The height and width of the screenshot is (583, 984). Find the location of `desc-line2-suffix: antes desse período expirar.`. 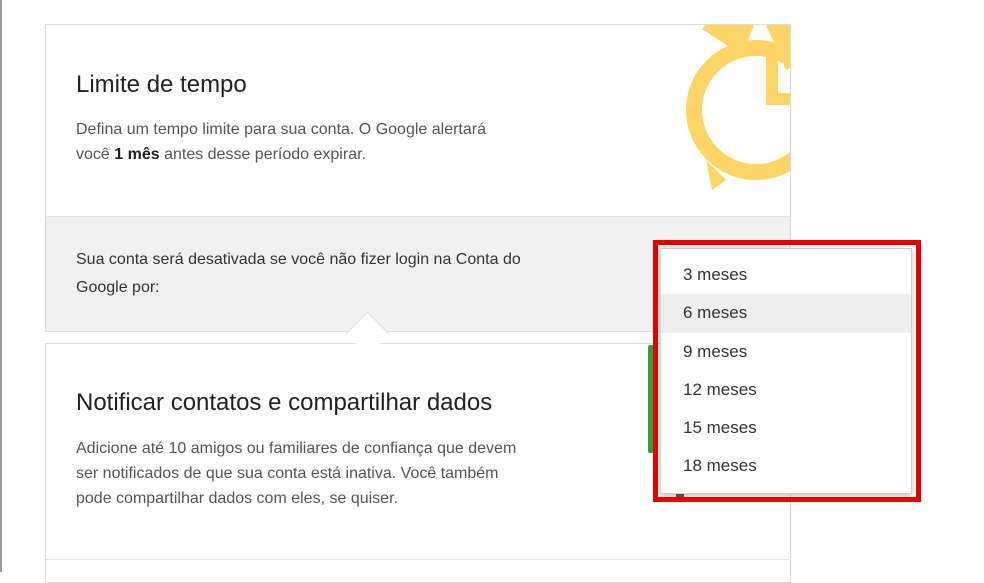

desc-line2-suffix: antes desse período expirar. is located at coordinates (262, 154).